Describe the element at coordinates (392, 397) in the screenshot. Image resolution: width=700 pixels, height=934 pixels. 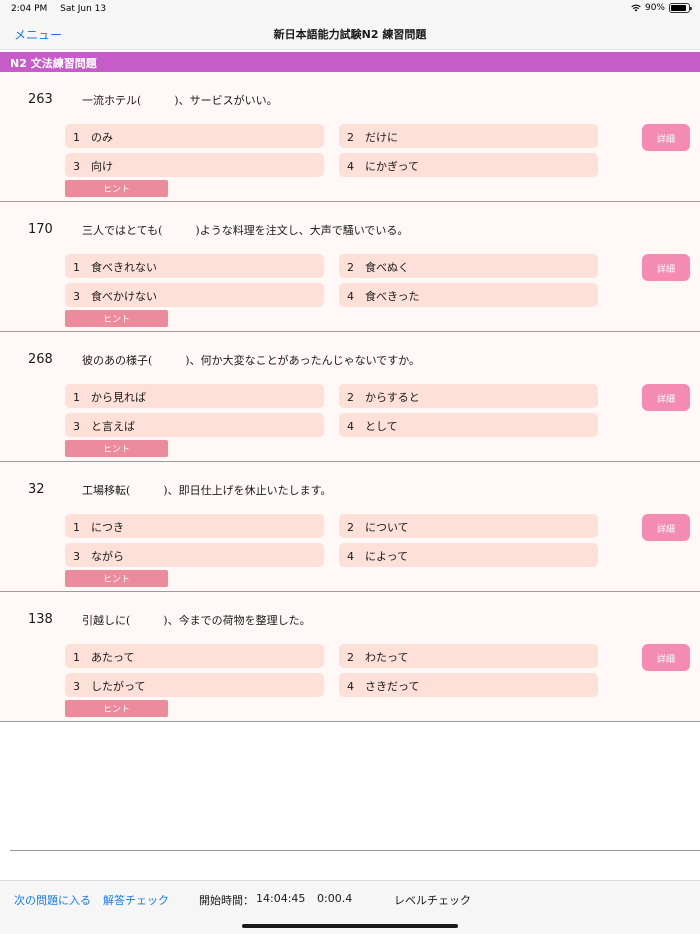
I see `option-text: からすると` at that location.